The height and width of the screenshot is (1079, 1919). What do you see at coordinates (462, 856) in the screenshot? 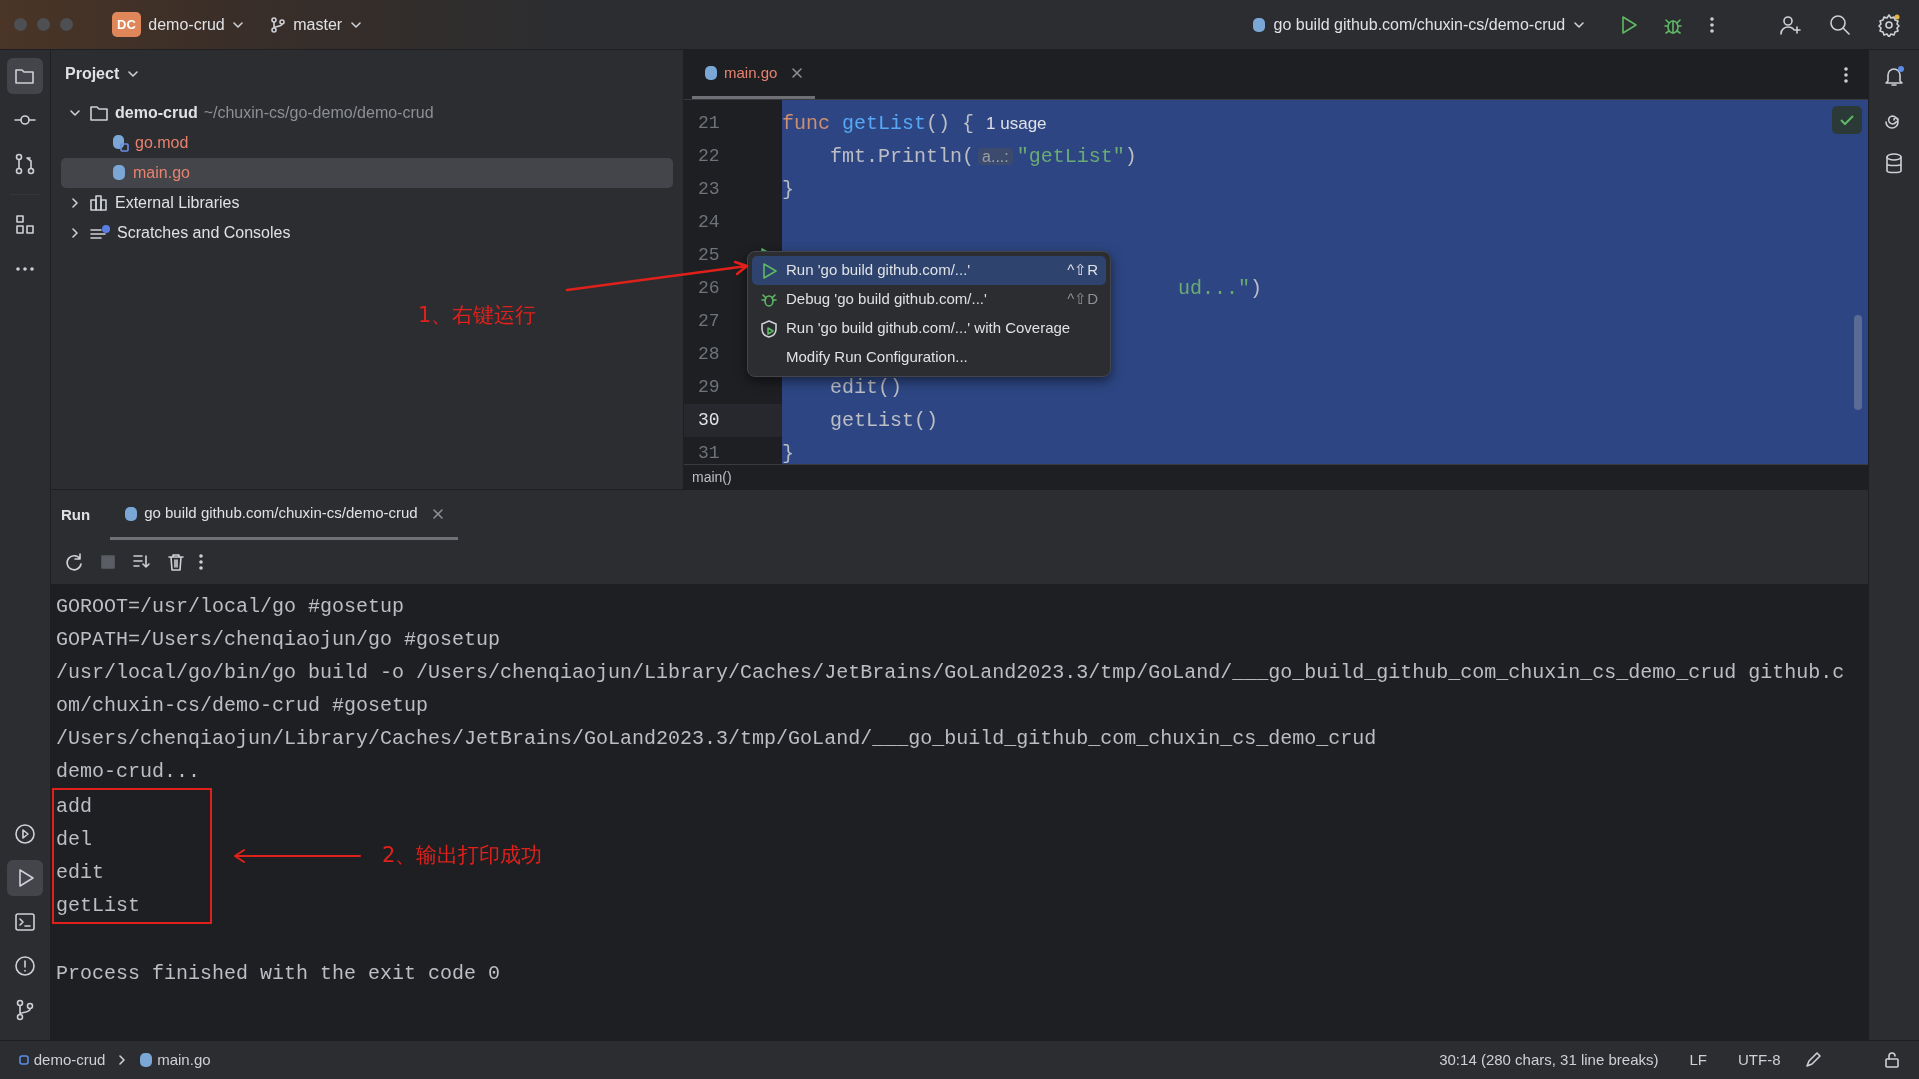
I see `annotation-text: 2、输出打印成功` at bounding box center [462, 856].